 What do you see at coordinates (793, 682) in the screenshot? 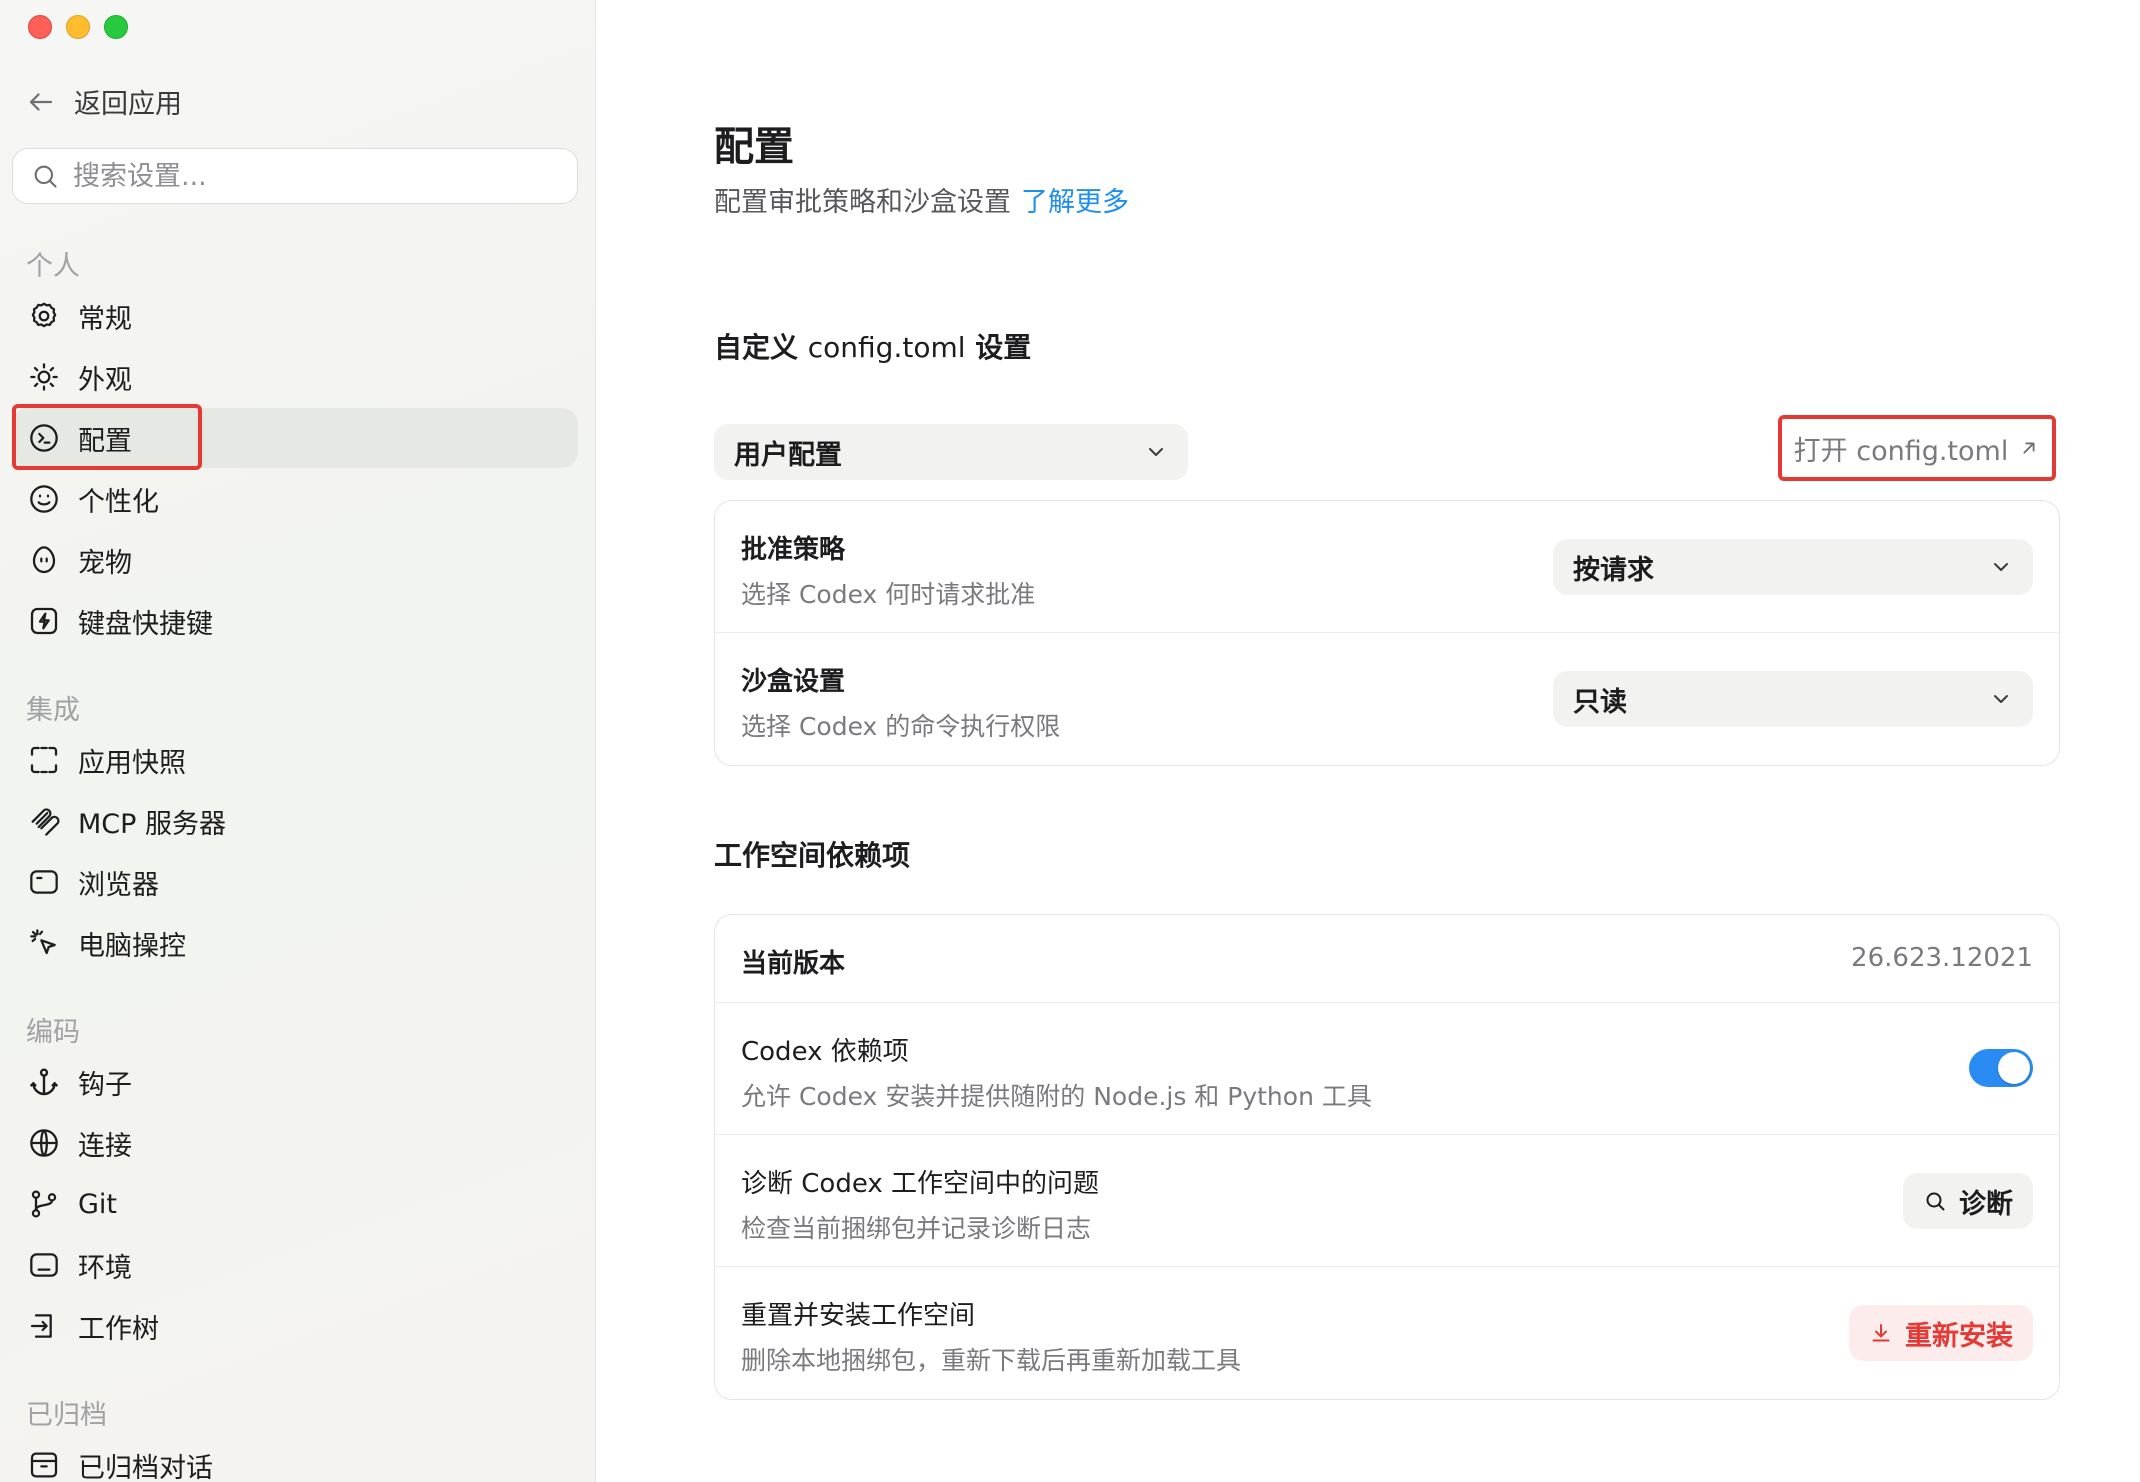
I see `sandbox-settings-title: 沙盒设置` at bounding box center [793, 682].